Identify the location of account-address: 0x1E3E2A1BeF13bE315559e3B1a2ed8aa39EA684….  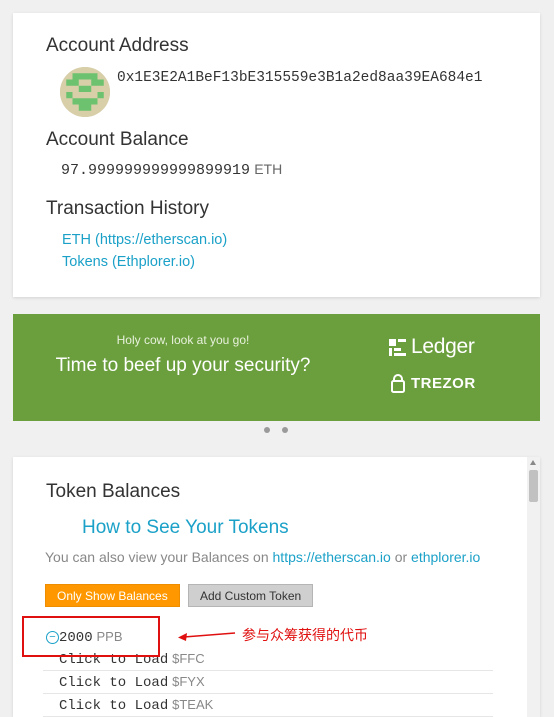
(300, 78).